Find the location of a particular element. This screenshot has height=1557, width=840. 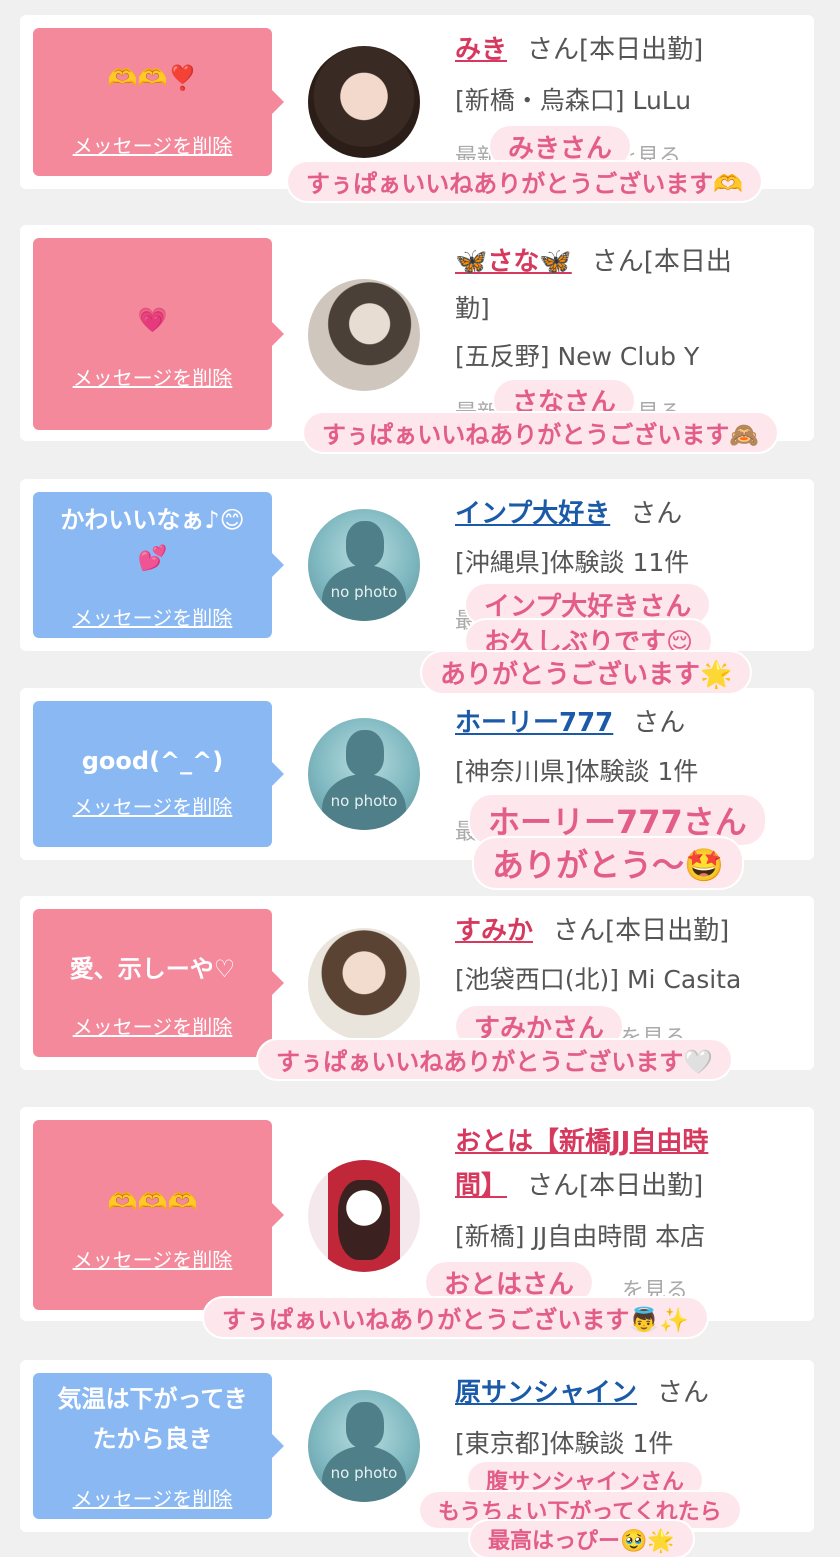

sticker-text: すぅぱぁいいねありがとうございます🙈 is located at coordinates (541, 432).